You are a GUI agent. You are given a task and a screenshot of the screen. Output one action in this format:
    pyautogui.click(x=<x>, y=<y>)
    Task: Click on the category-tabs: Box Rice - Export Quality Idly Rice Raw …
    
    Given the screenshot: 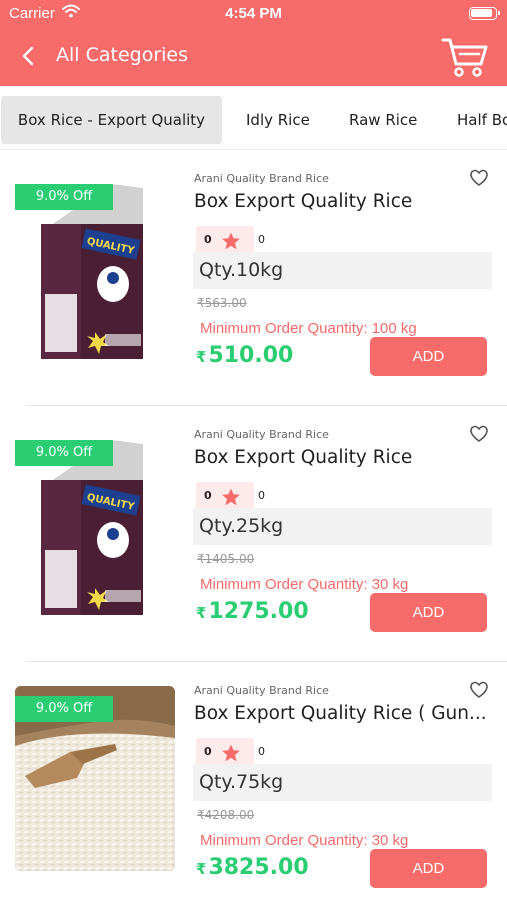 What is the action you would take?
    pyautogui.click(x=253, y=118)
    